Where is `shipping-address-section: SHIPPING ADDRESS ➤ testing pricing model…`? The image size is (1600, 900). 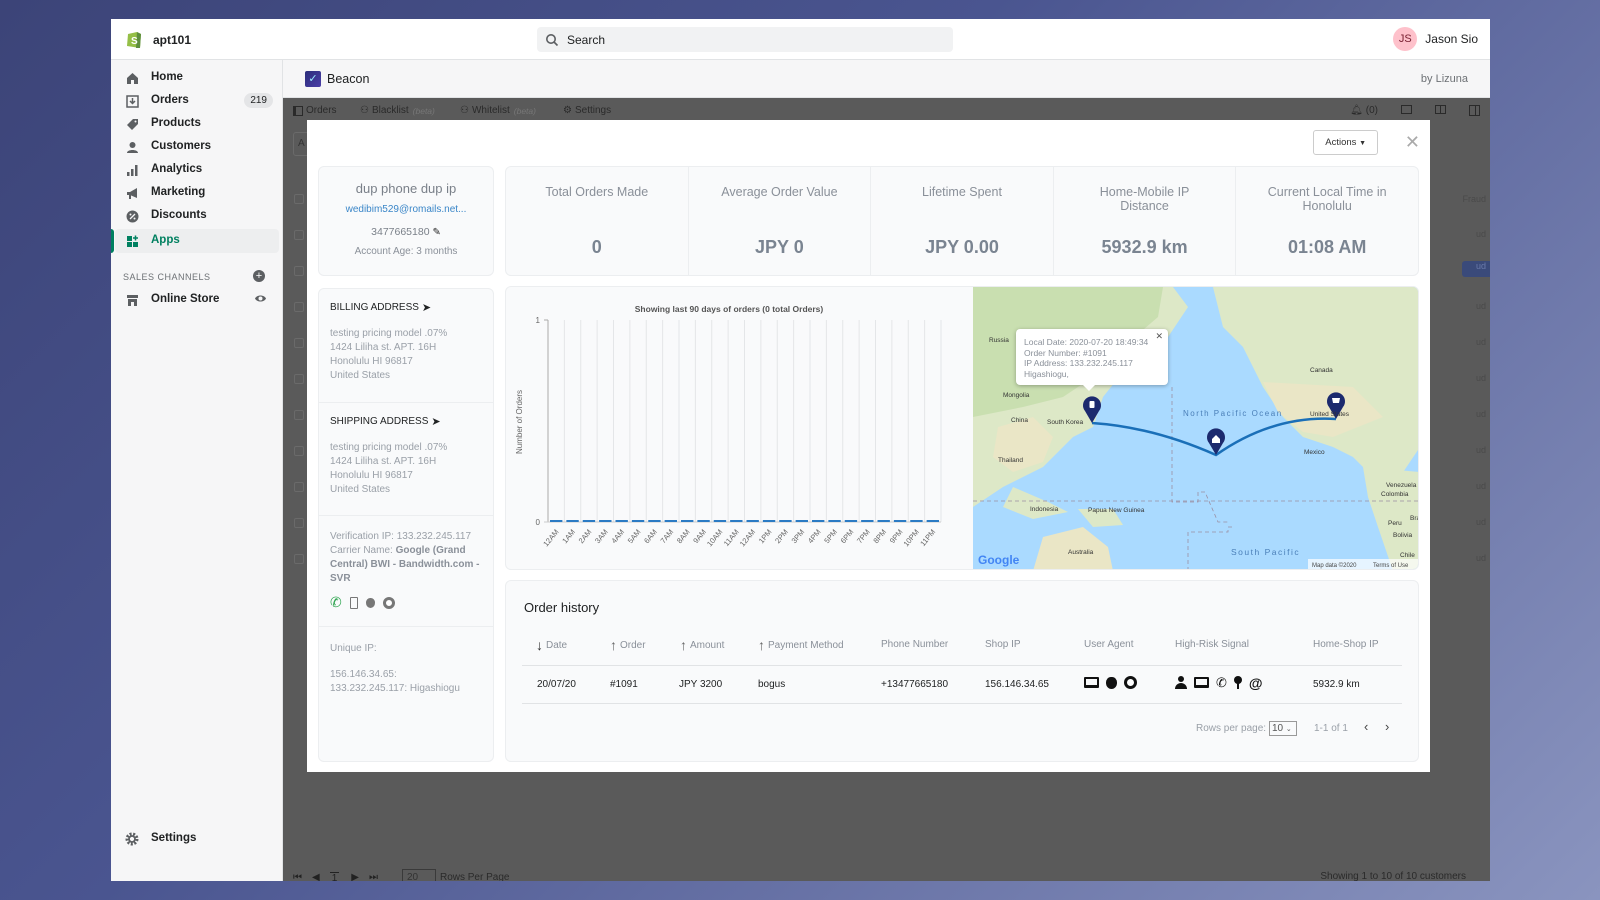 shipping-address-section: SHIPPING ADDRESS ➤ testing pricing model… is located at coordinates (406, 459).